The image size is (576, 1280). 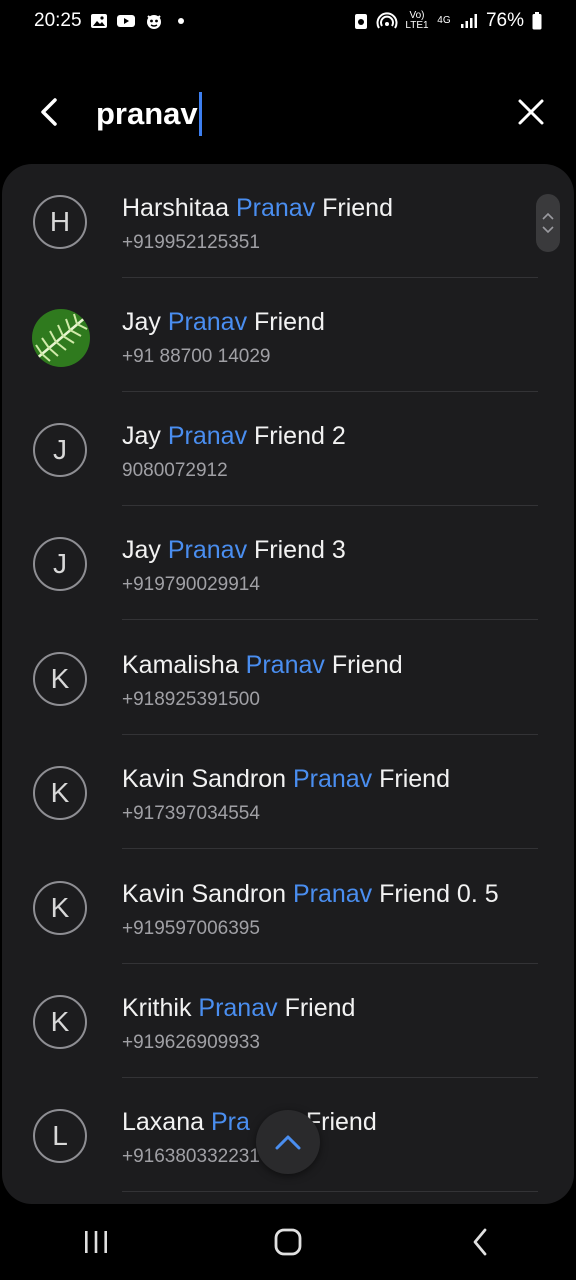 I want to click on back-button, so click(x=50, y=112).